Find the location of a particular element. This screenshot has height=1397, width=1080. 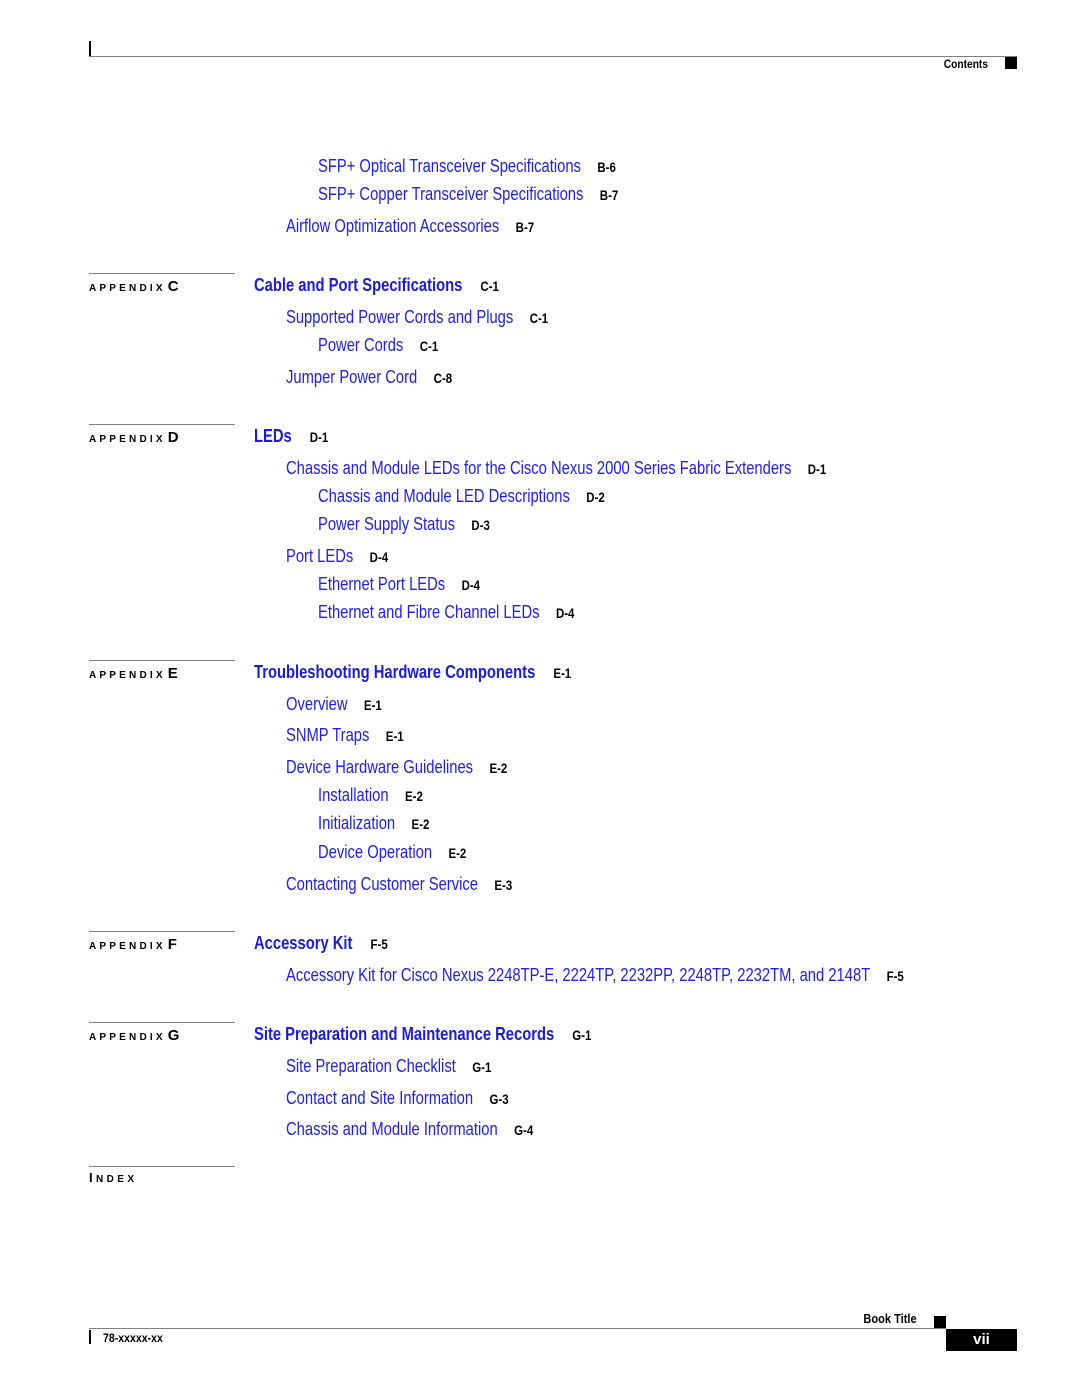

toc-page-number: E-3 is located at coordinates (503, 885).